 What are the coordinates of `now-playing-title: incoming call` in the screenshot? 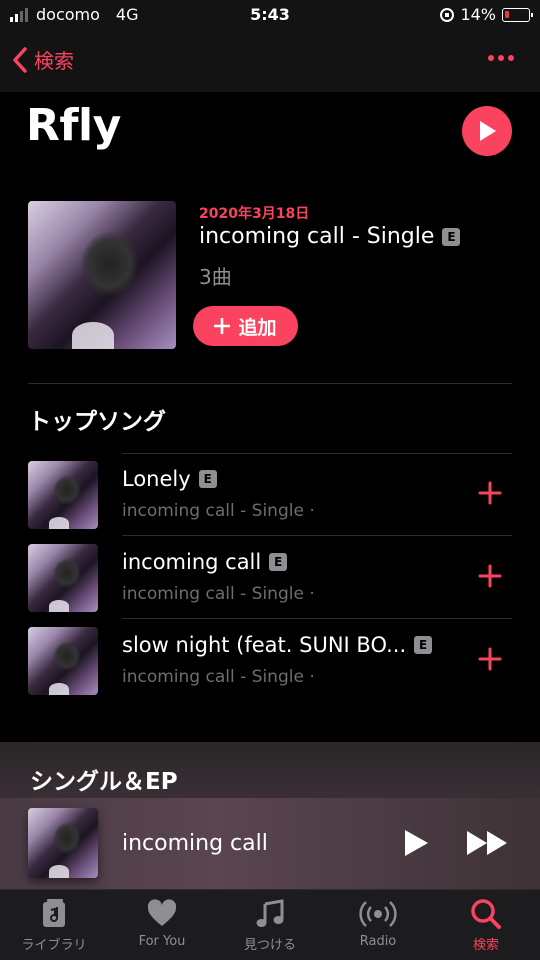 It's located at (195, 843).